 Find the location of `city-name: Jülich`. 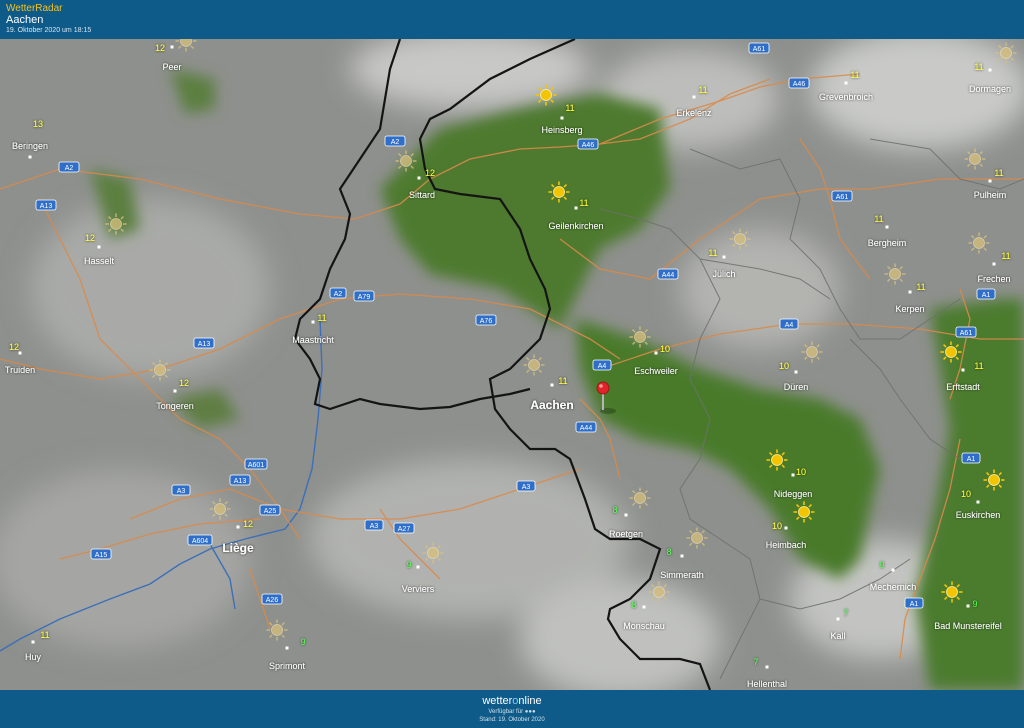

city-name: Jülich is located at coordinates (723, 274).